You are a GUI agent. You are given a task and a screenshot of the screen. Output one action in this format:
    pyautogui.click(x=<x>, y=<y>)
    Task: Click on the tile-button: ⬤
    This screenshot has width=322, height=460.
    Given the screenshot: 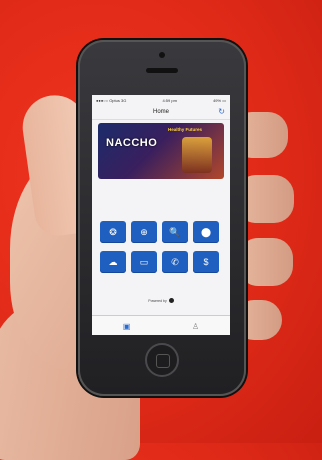 What is the action you would take?
    pyautogui.click(x=206, y=232)
    